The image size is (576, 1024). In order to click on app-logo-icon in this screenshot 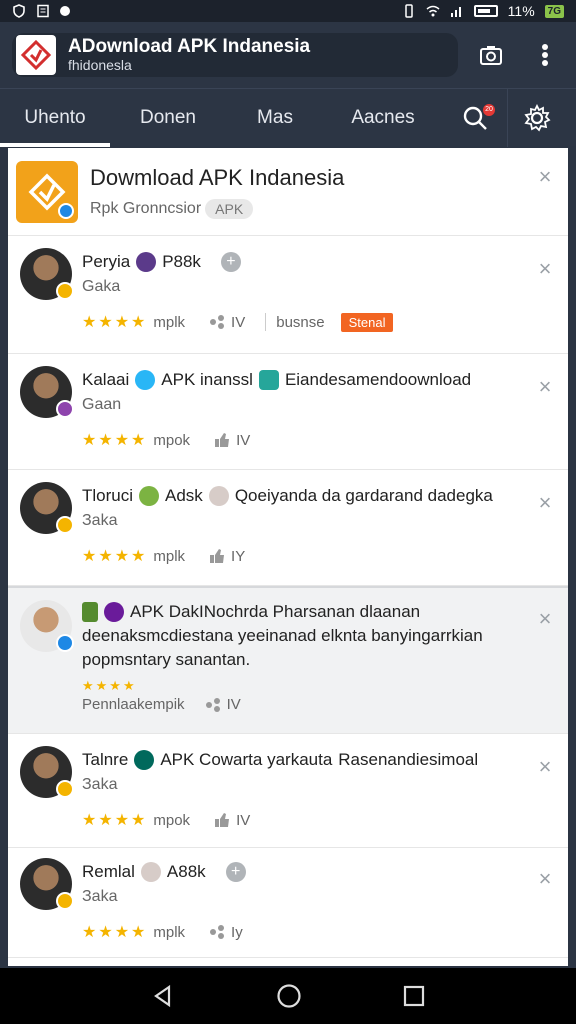, I will do `click(36, 55)`.